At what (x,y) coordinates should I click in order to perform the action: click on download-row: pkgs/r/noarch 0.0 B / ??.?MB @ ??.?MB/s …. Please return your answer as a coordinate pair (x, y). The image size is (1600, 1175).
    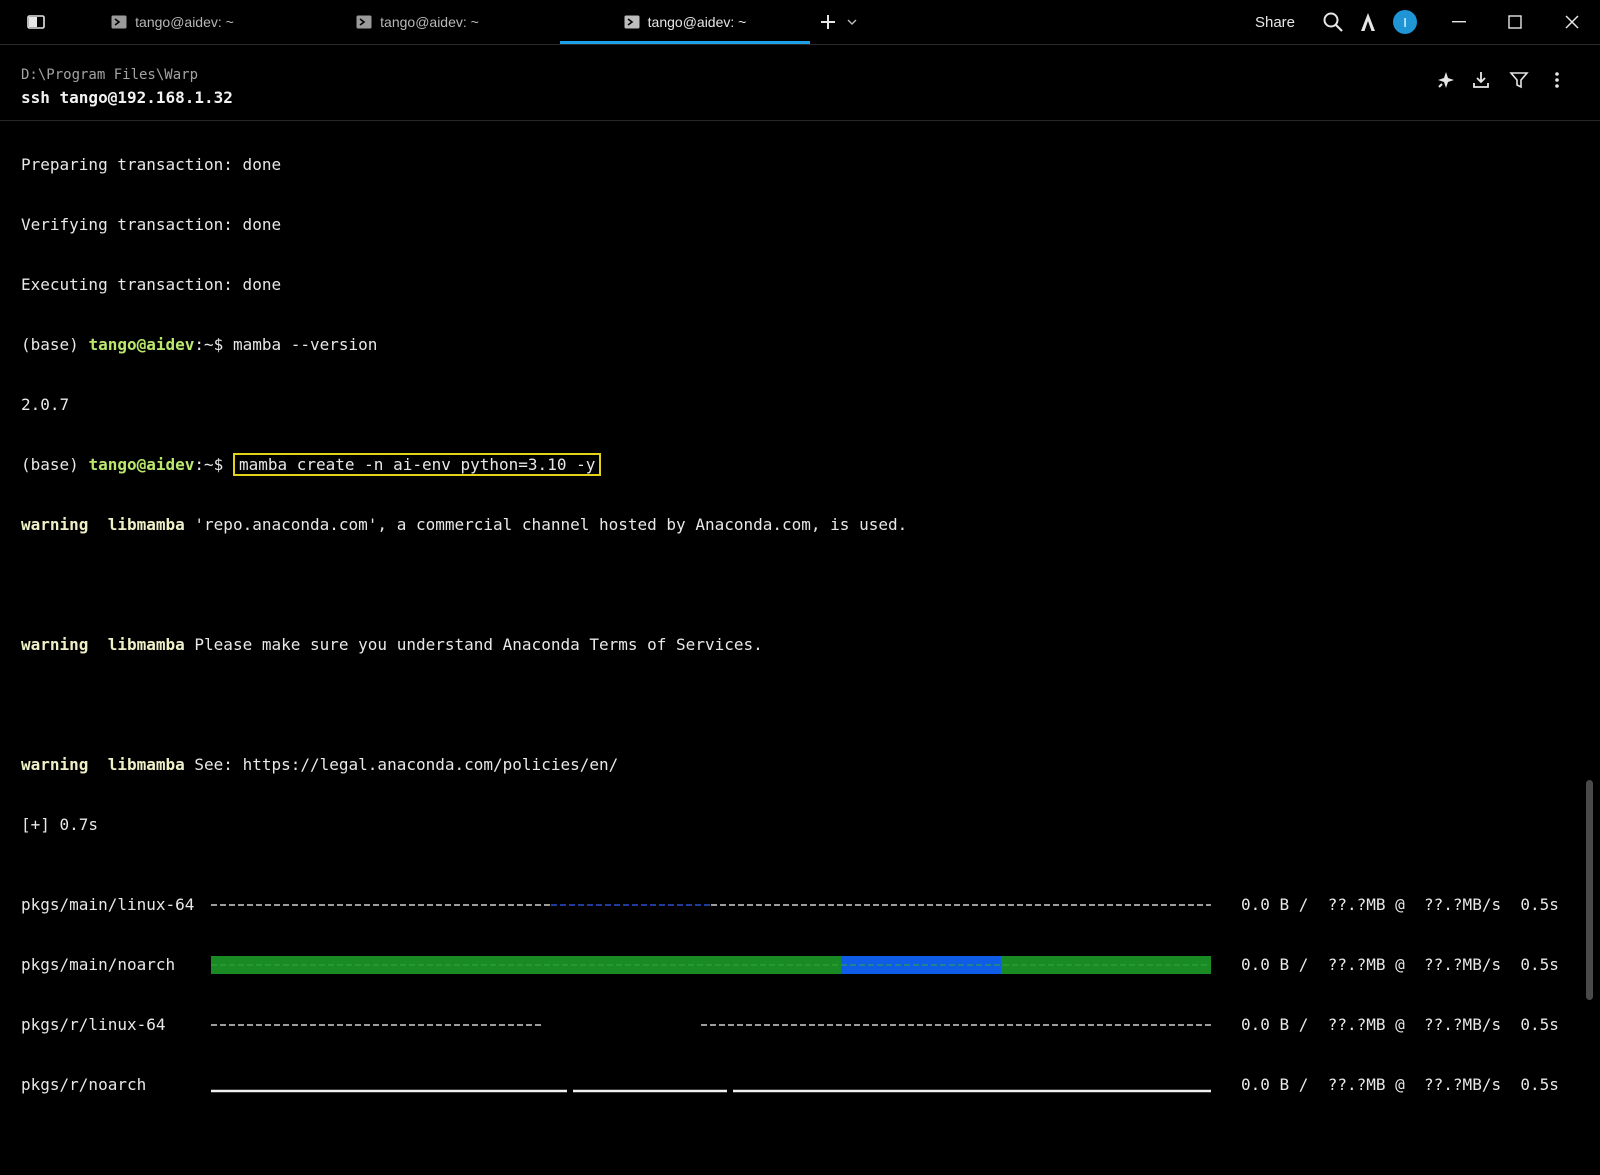
    Looking at the image, I should click on (790, 1085).